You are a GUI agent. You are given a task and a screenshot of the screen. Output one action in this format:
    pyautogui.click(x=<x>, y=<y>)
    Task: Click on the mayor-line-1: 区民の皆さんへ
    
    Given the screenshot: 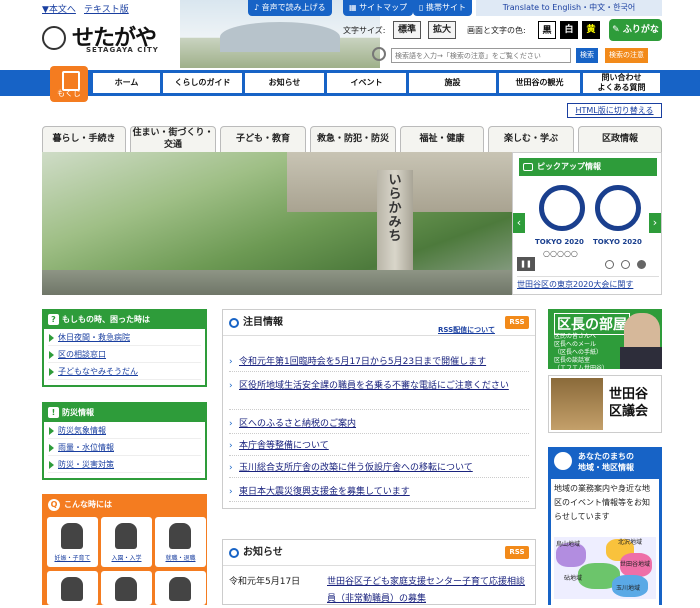 What is the action you would take?
    pyautogui.click(x=575, y=336)
    